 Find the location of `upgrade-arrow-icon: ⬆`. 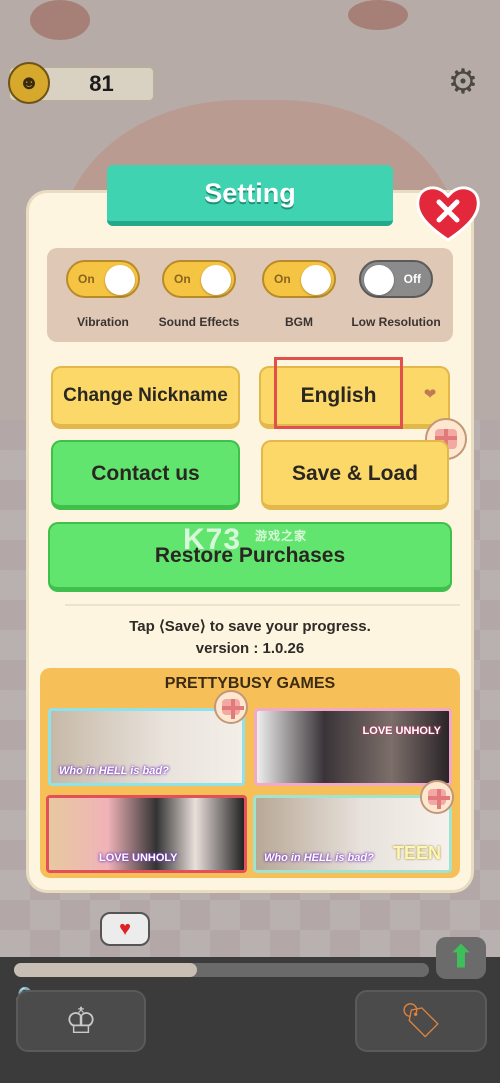

upgrade-arrow-icon: ⬆ is located at coordinates (461, 958).